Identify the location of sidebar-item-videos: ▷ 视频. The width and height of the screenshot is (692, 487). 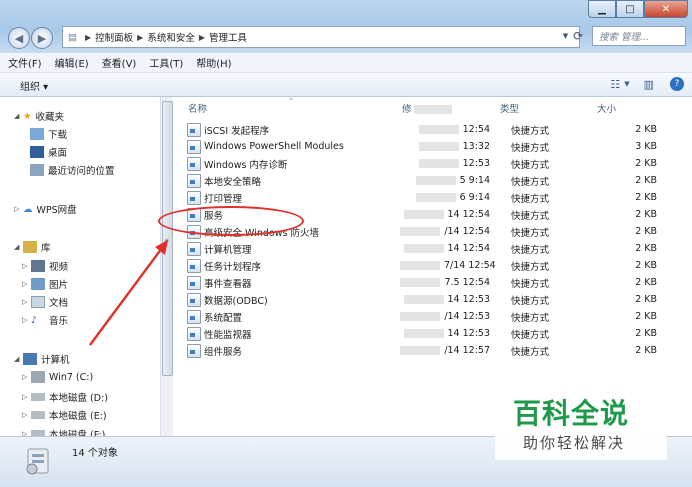
(45, 266).